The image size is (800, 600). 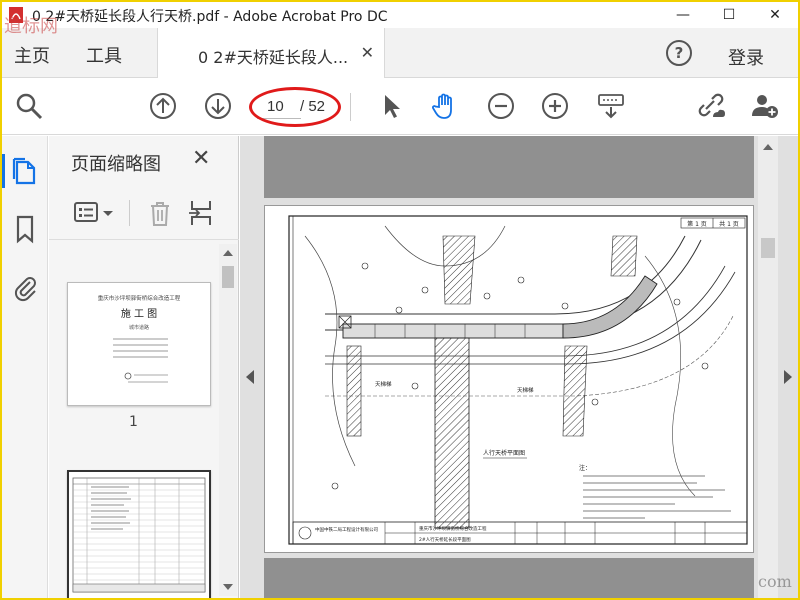 What do you see at coordinates (116, 164) in the screenshot?
I see `panel-title: 页面缩略图` at bounding box center [116, 164].